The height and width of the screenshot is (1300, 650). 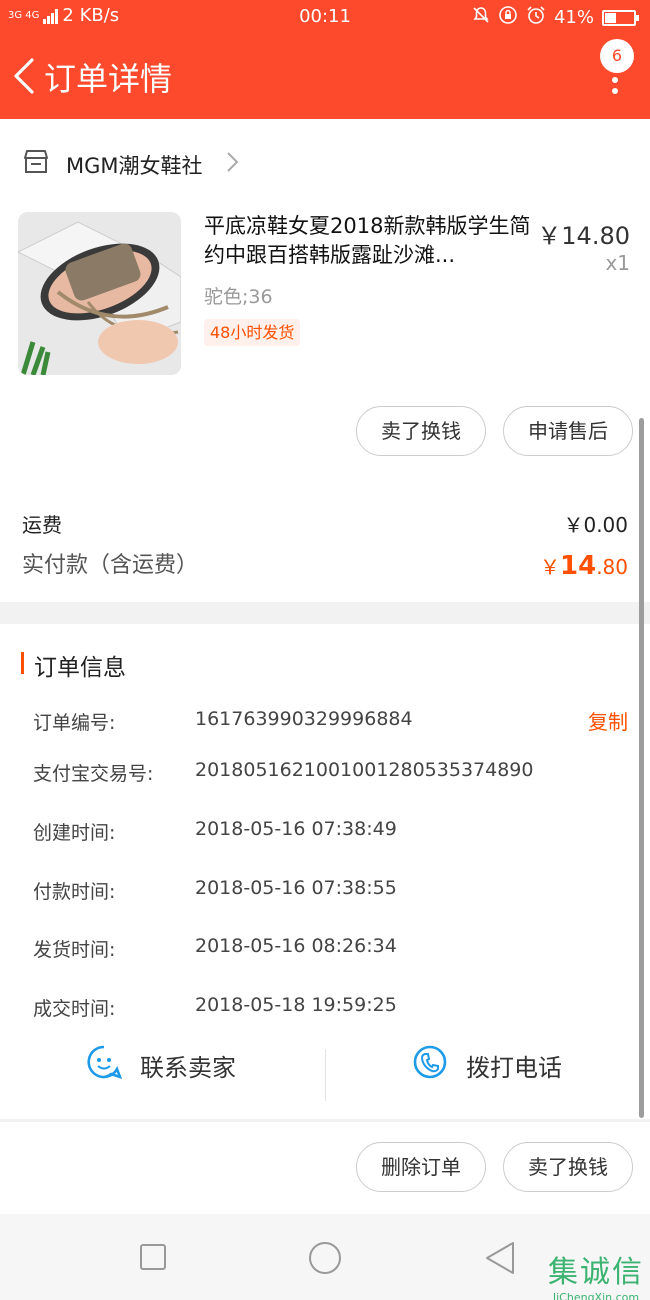 What do you see at coordinates (74, 892) in the screenshot?
I see `paid-time-label: 付款时间:` at bounding box center [74, 892].